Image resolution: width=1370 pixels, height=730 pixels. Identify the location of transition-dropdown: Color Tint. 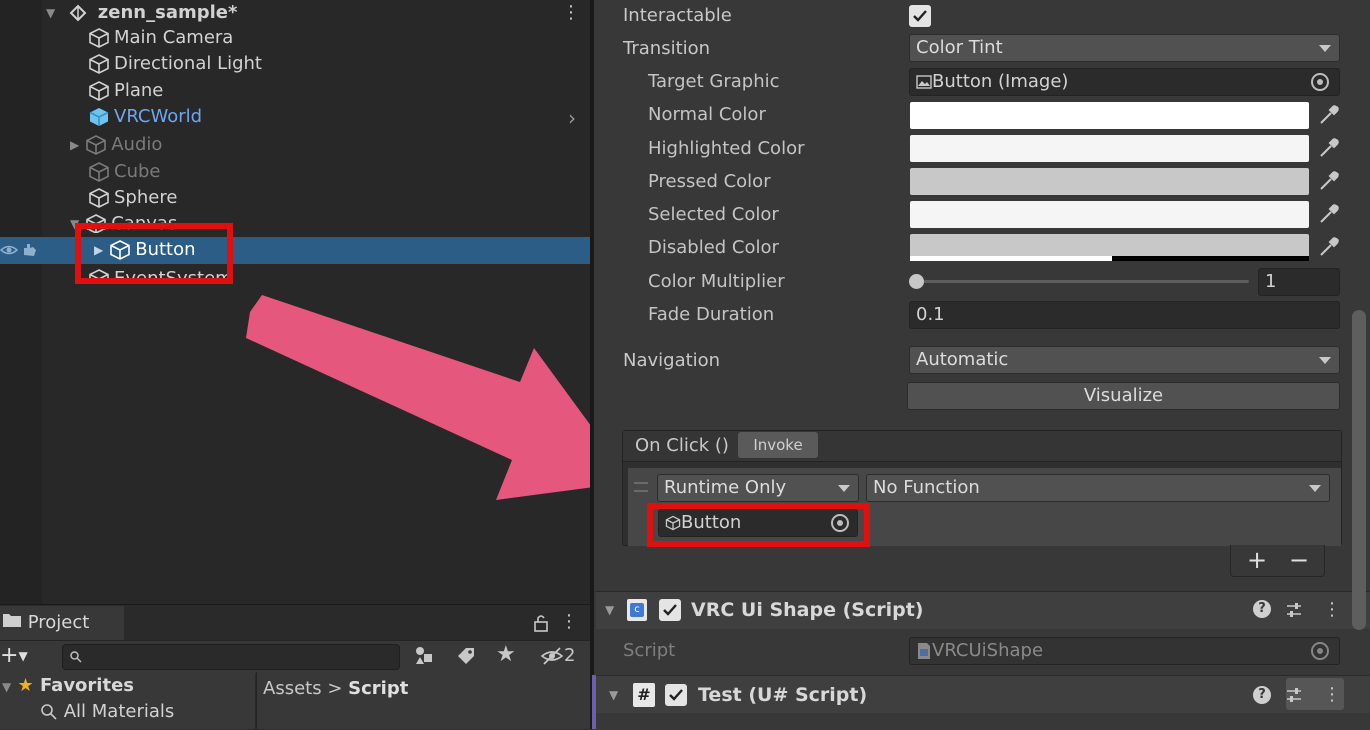
(1124, 48).